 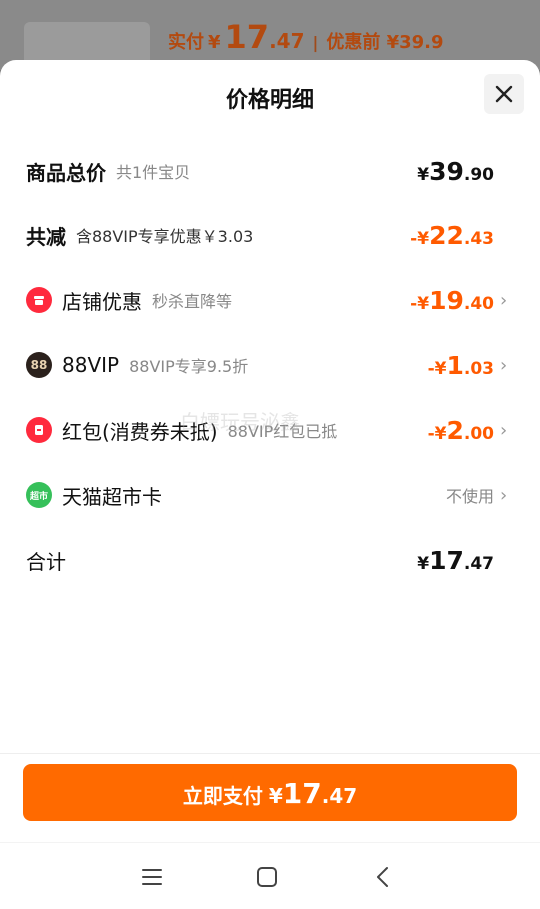 I want to click on pay-now-button: 立即支付 ¥ 17 .47, so click(x=270, y=792).